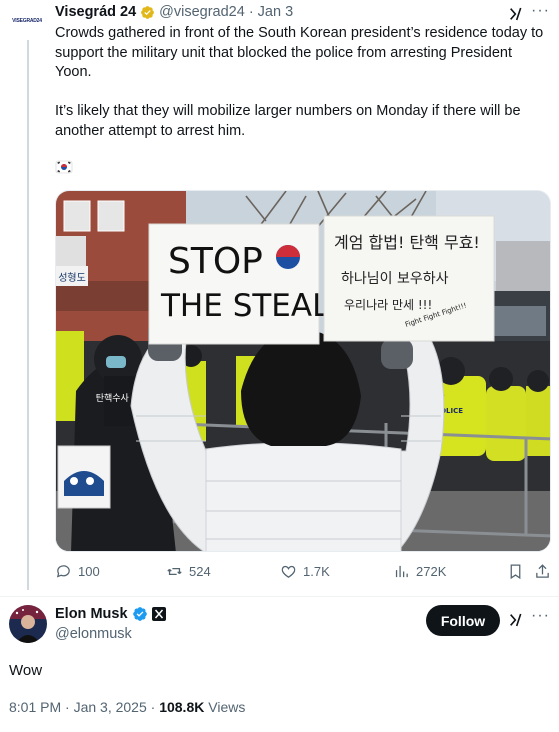 The width and height of the screenshot is (559, 732). I want to click on repost-icon, so click(174, 571).